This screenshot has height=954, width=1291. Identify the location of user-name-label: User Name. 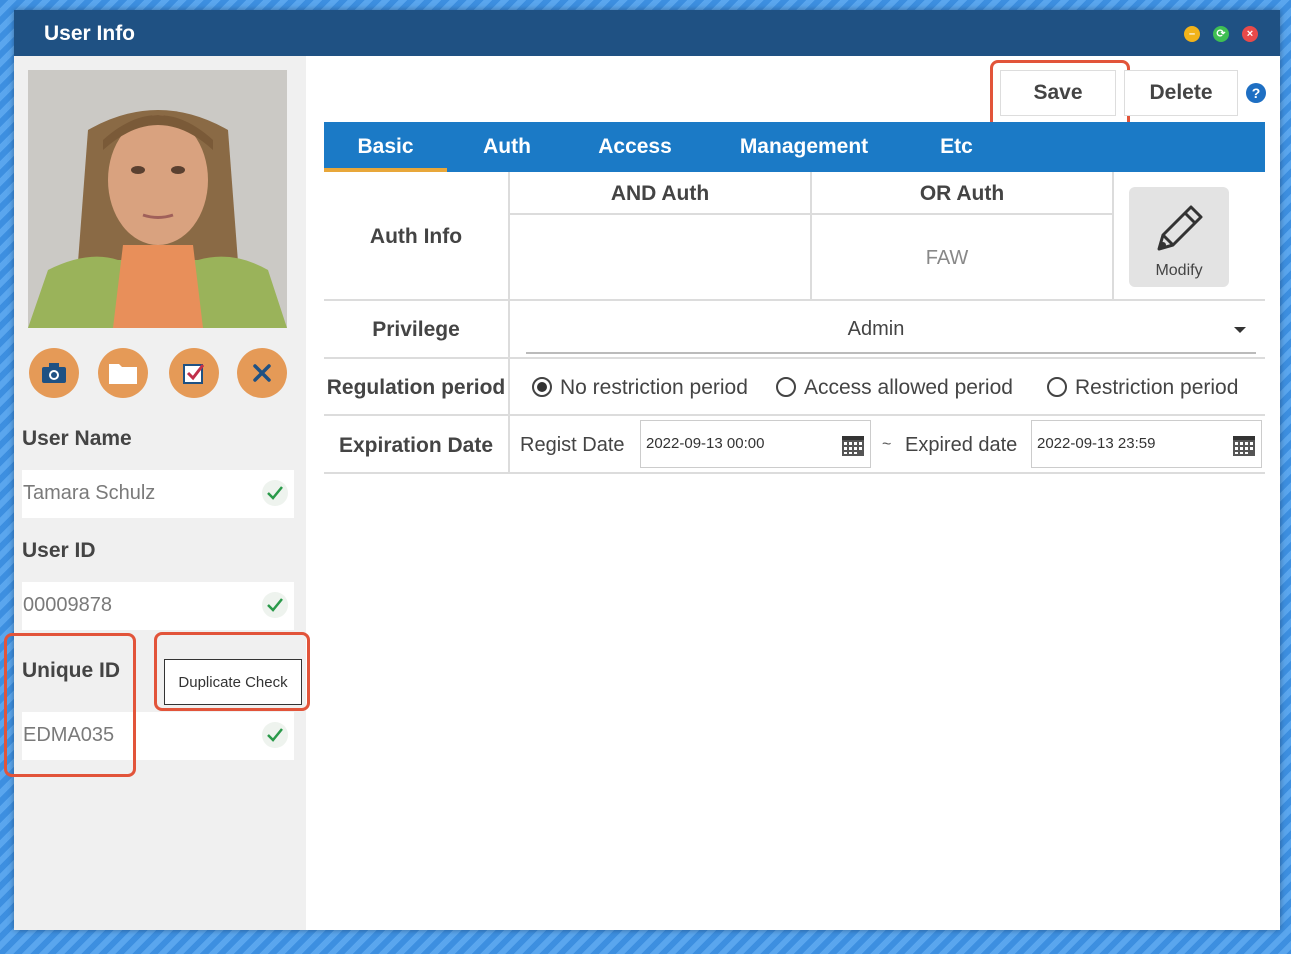
(77, 438).